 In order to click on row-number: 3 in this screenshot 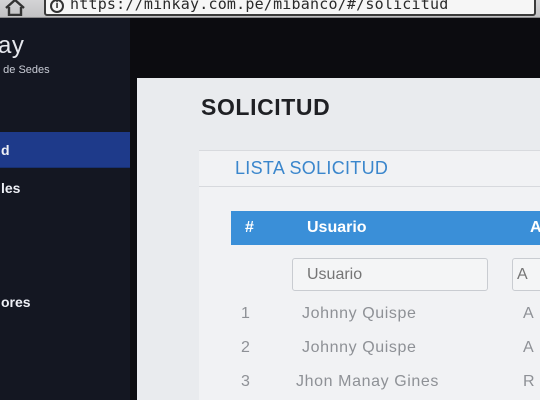, I will do `click(245, 381)`.